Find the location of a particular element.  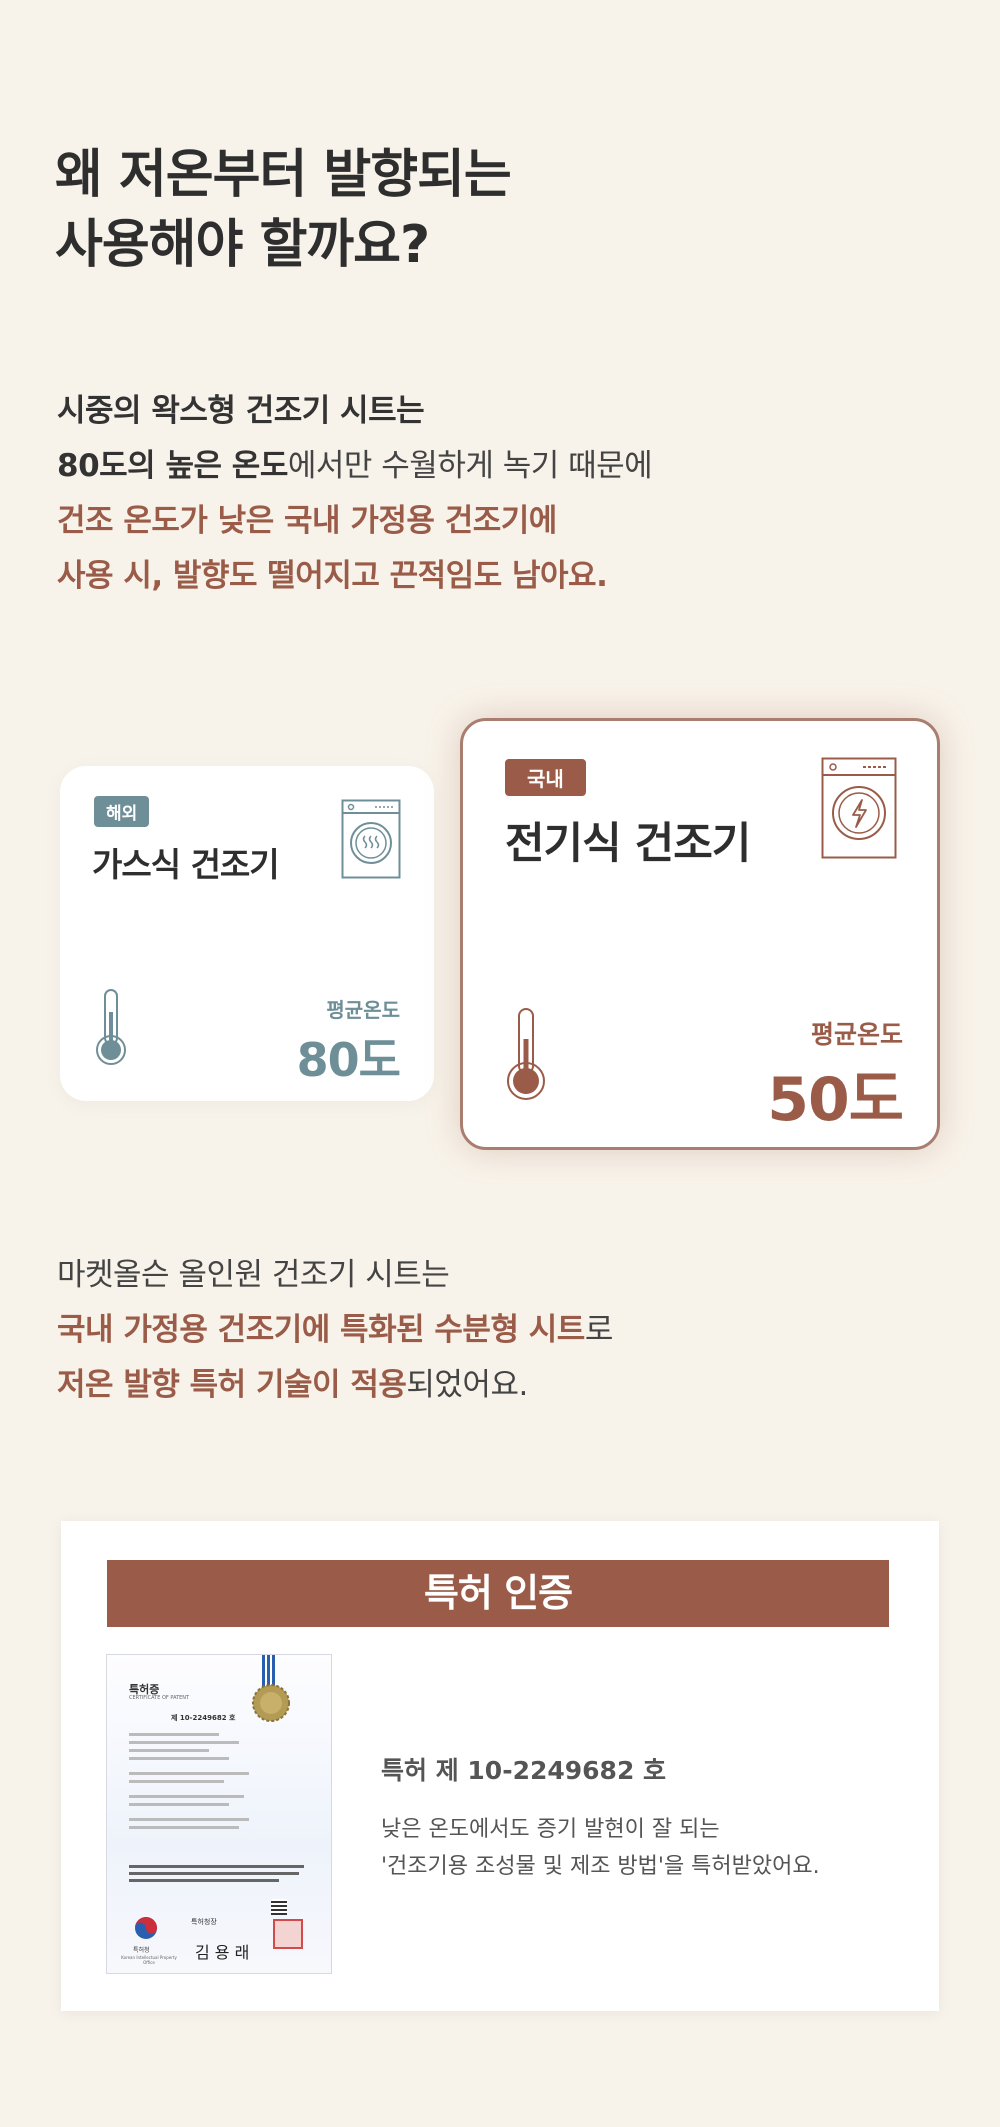

intro-line-3: 건조 온도가 낮은 국내 가정용 건조기에 is located at coordinates (307, 521).